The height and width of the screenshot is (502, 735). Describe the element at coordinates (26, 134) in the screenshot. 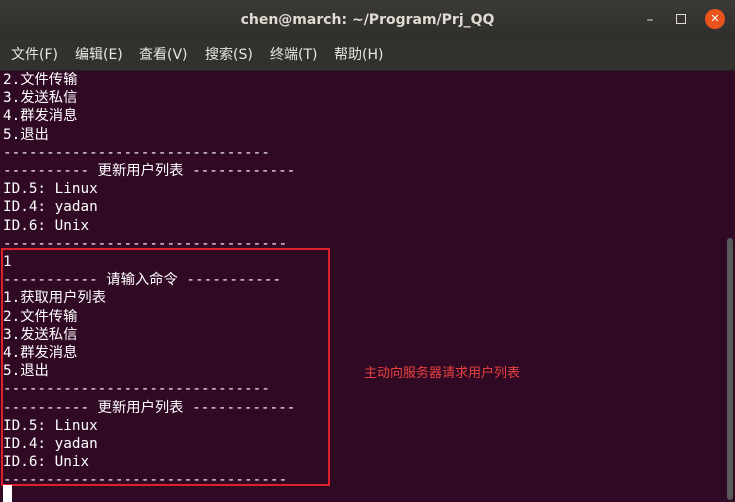

I see `terminal-line: 5.退出` at that location.